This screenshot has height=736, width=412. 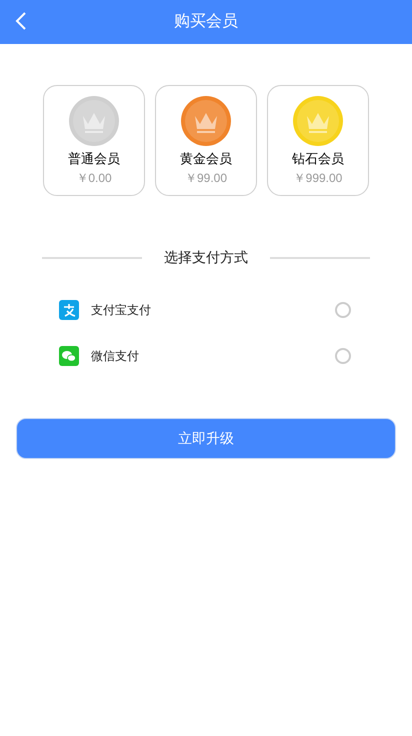 I want to click on membership-card: 钻石会员 ￥999.00, so click(x=318, y=140).